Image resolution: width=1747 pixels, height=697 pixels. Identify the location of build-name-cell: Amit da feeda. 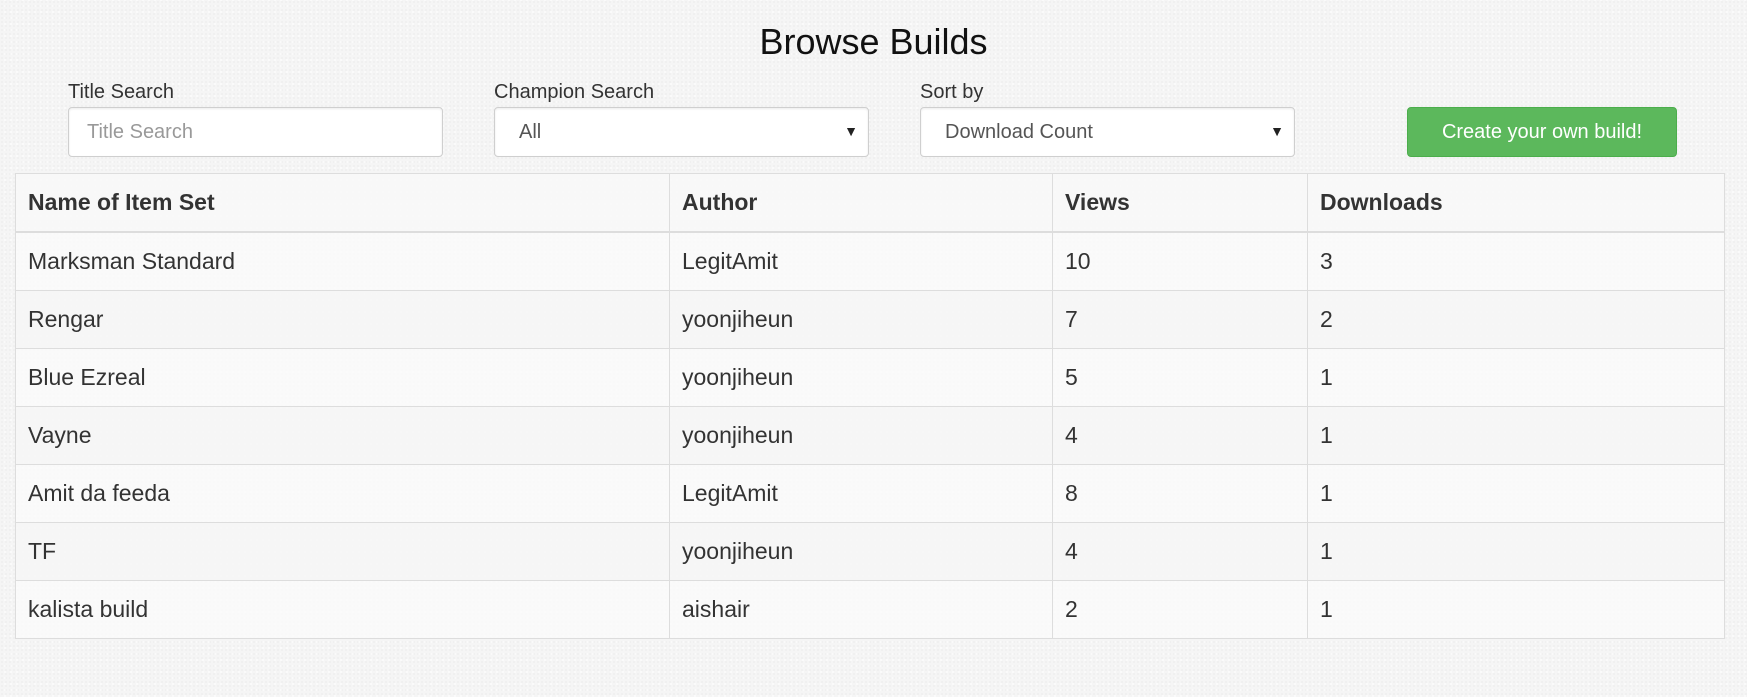
(342, 493).